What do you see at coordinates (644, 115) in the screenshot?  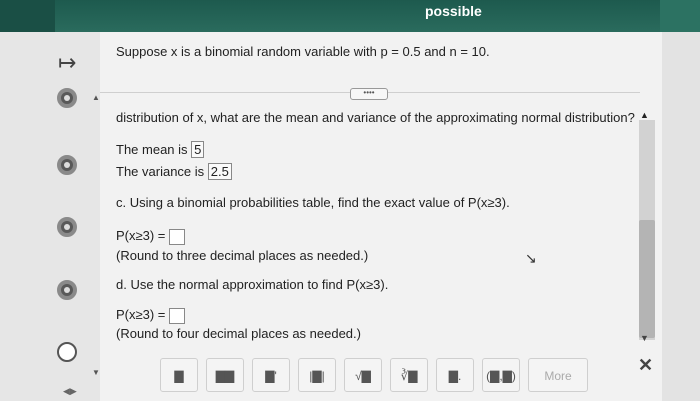 I see `scroll-up-icon: ▲` at bounding box center [644, 115].